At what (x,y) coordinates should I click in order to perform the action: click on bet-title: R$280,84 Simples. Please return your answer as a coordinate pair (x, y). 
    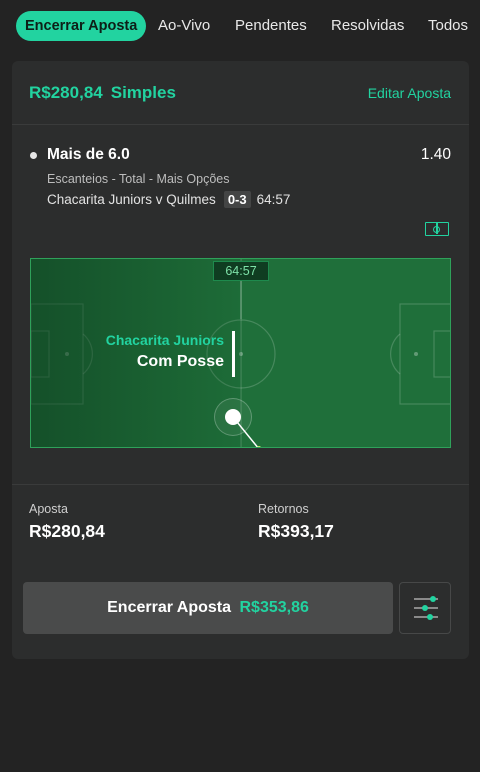
    Looking at the image, I should click on (106, 93).